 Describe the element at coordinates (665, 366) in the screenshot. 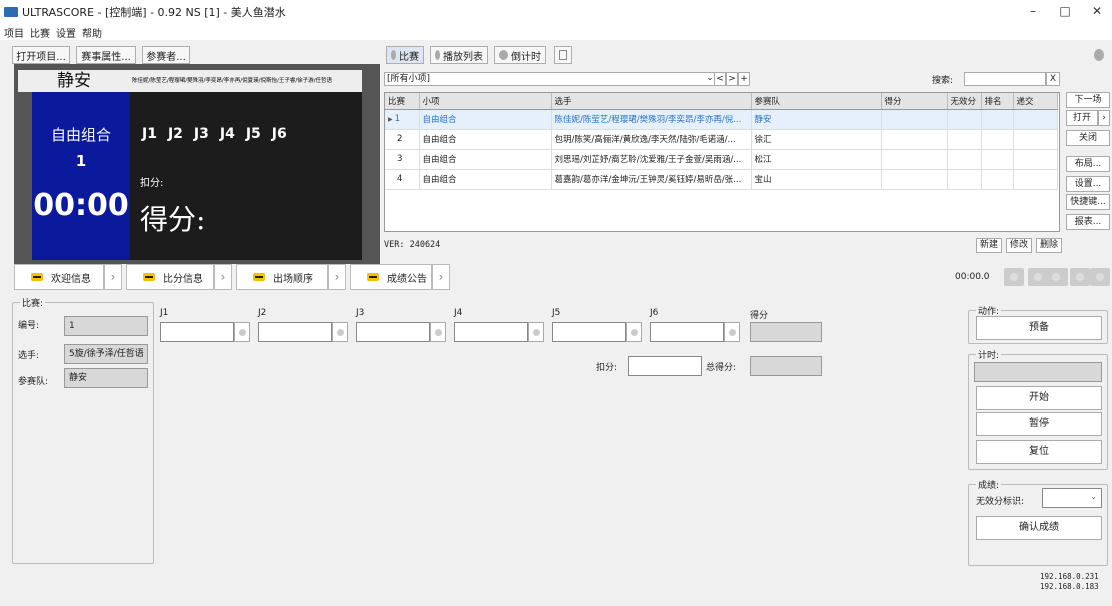

I see `deduction-input` at that location.